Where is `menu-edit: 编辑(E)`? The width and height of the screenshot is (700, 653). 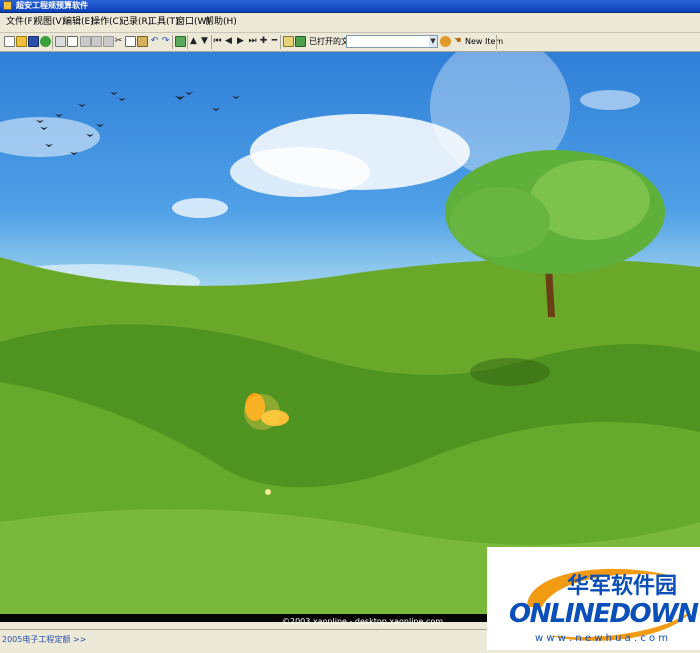
menu-edit: 编辑(E) is located at coordinates (78, 22).